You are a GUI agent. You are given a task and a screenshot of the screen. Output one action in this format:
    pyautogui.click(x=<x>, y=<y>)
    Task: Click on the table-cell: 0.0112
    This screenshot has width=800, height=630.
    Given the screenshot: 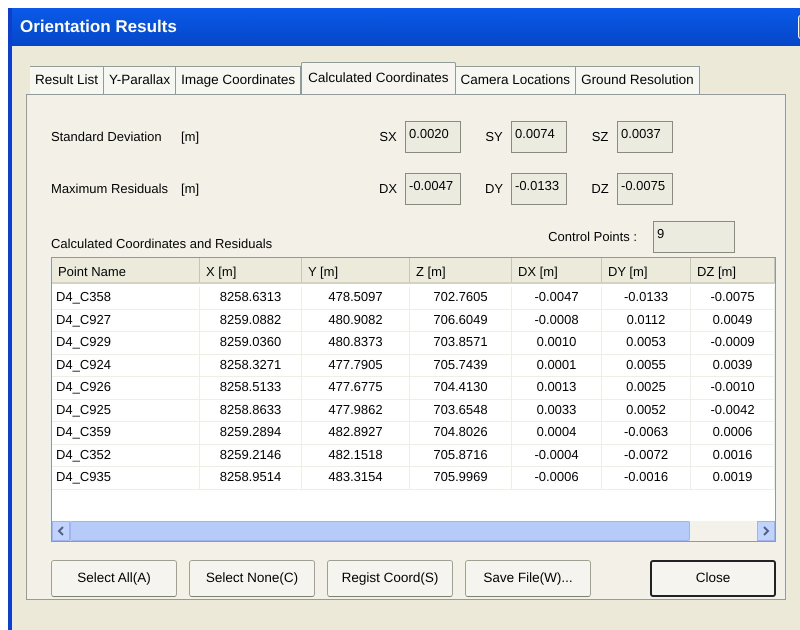 What is the action you would take?
    pyautogui.click(x=646, y=320)
    